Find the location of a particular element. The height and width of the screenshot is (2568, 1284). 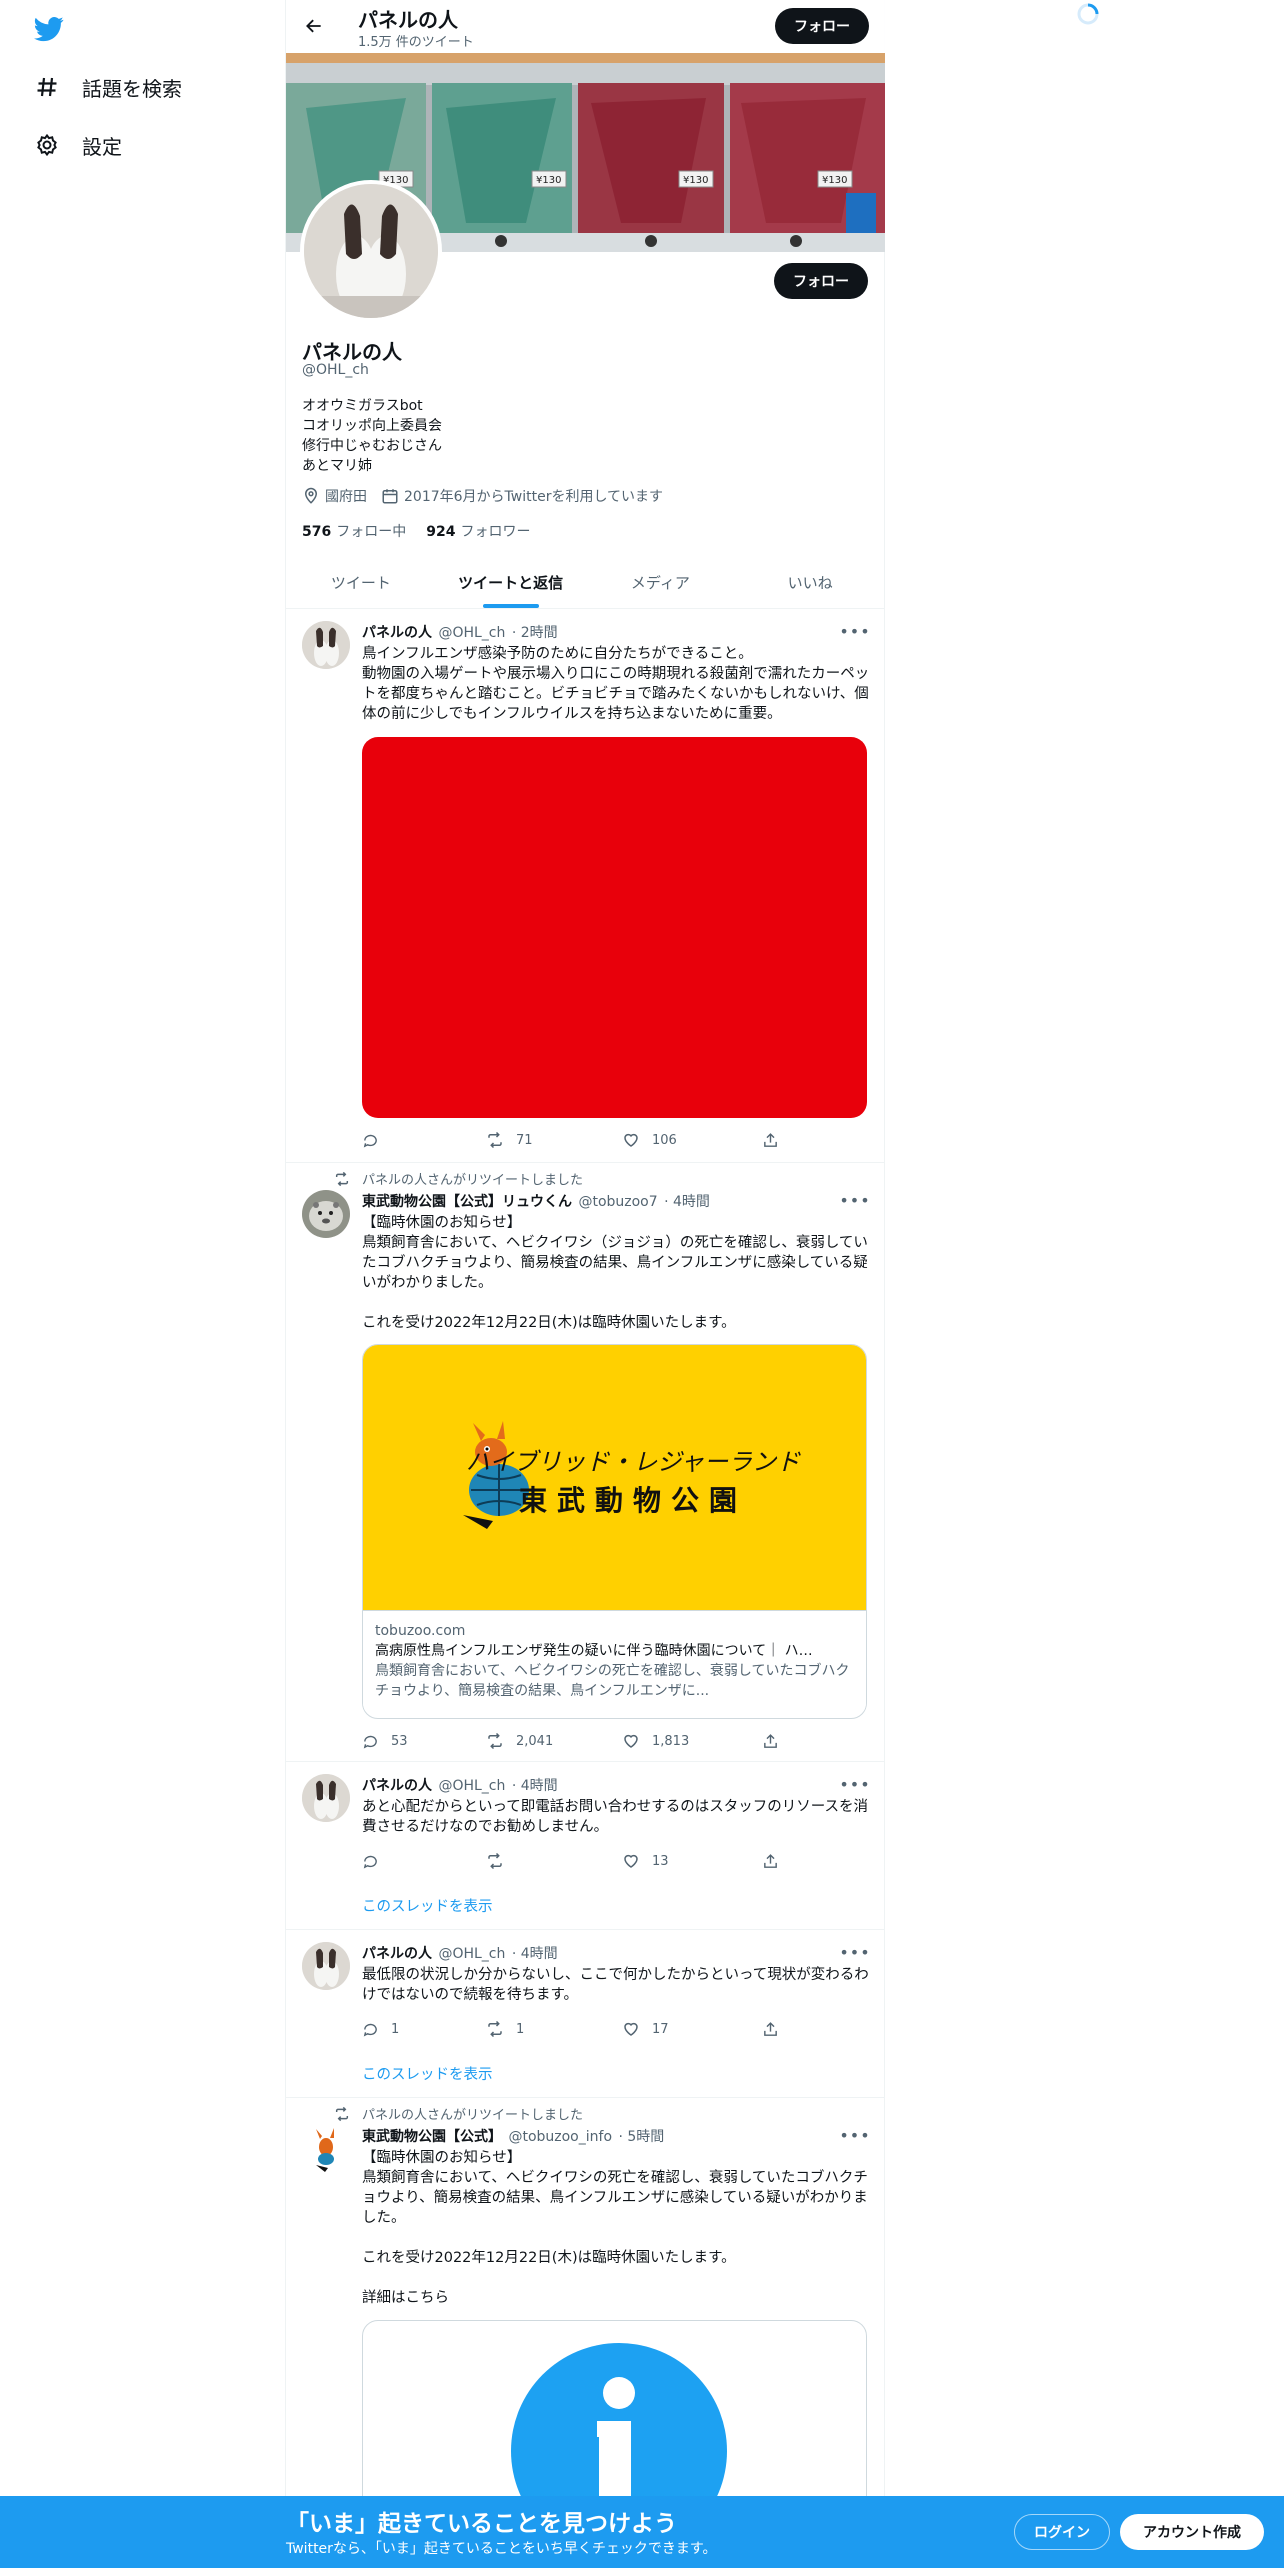

like-button: 106 is located at coordinates (692, 1140).